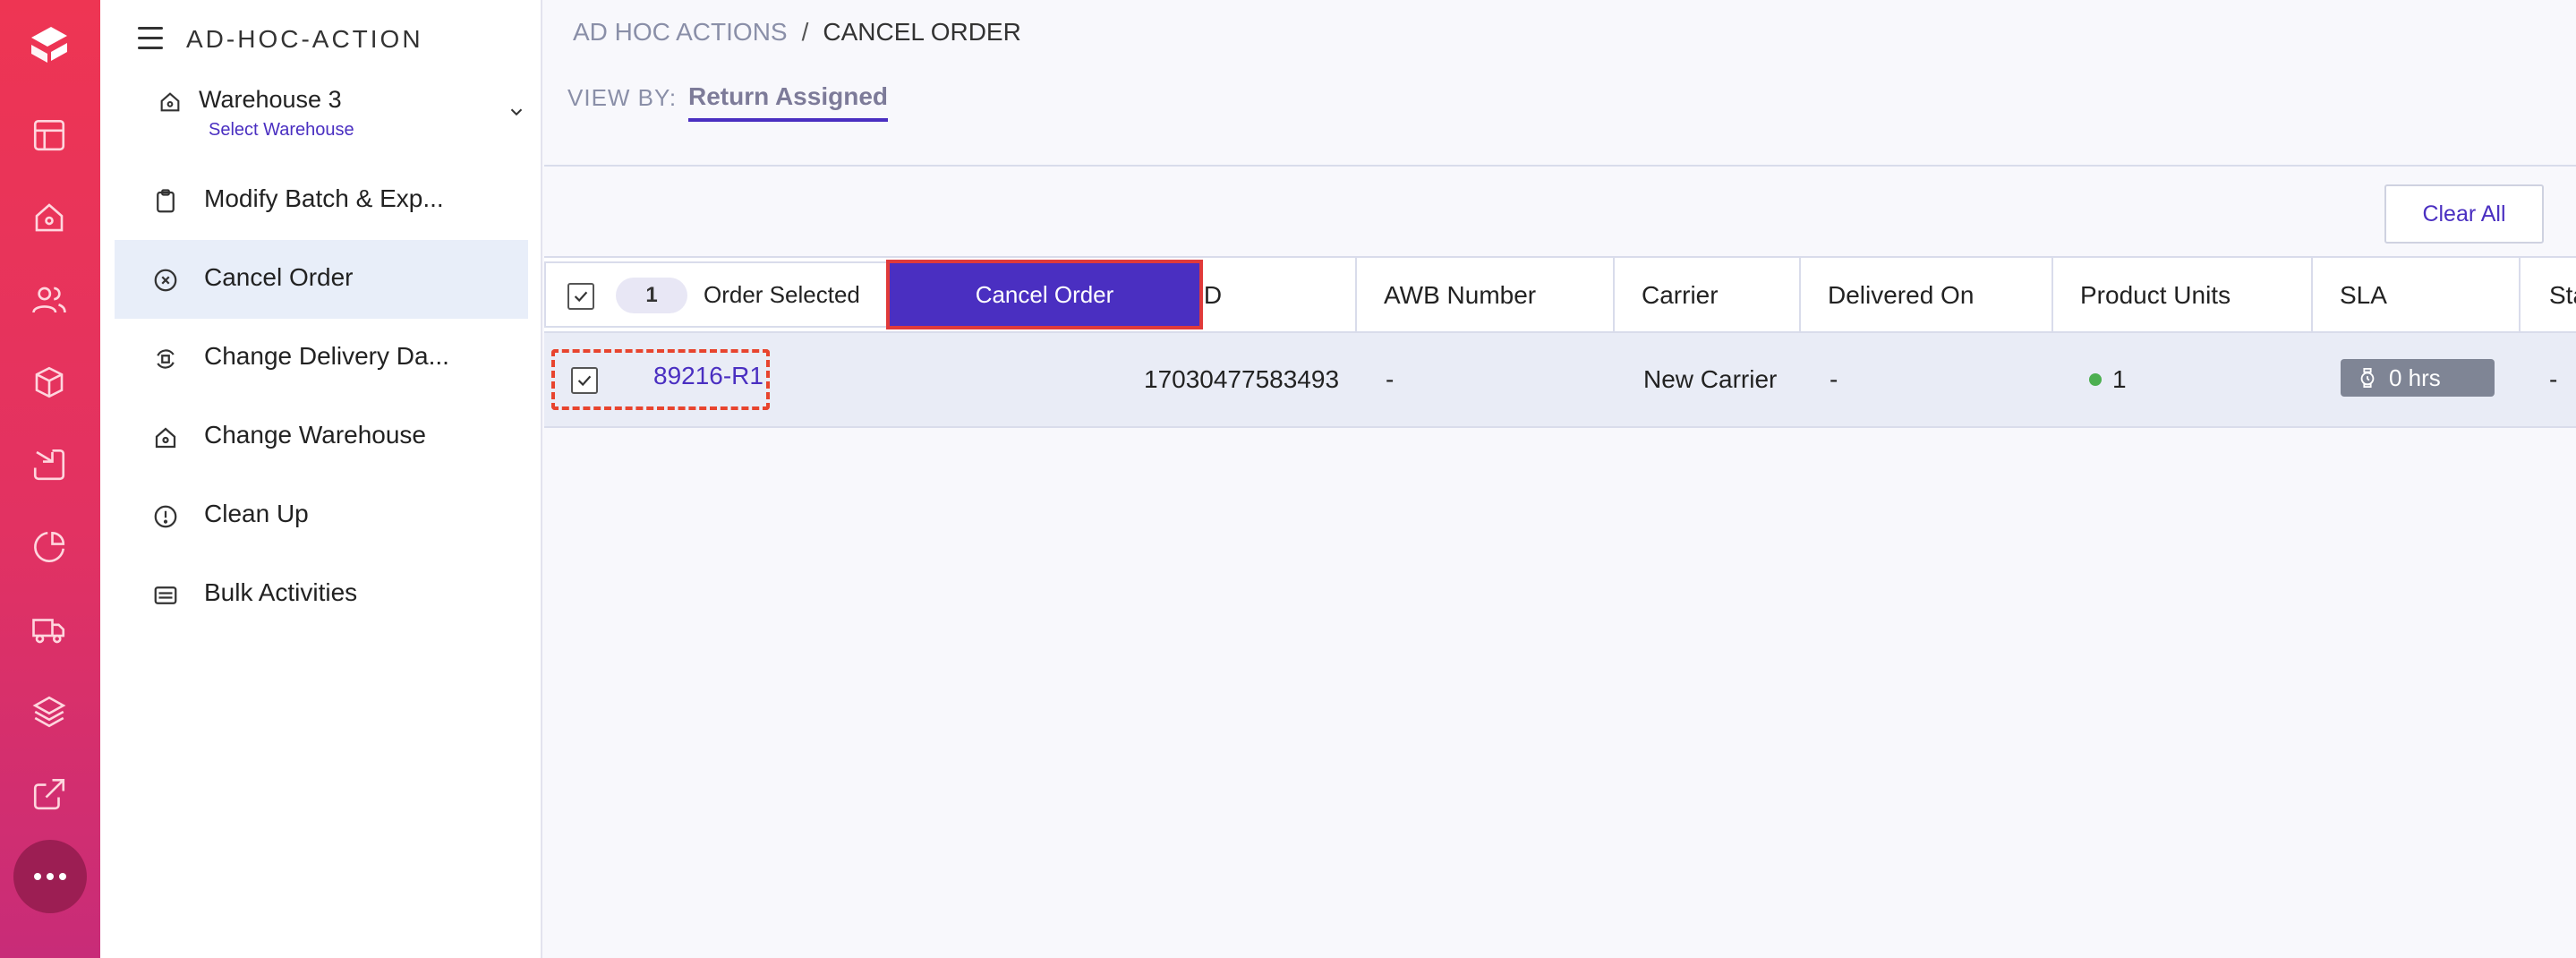 The width and height of the screenshot is (2576, 958). Describe the element at coordinates (1925, 295) in the screenshot. I see `column-header-delivered-on: Delivered On` at that location.